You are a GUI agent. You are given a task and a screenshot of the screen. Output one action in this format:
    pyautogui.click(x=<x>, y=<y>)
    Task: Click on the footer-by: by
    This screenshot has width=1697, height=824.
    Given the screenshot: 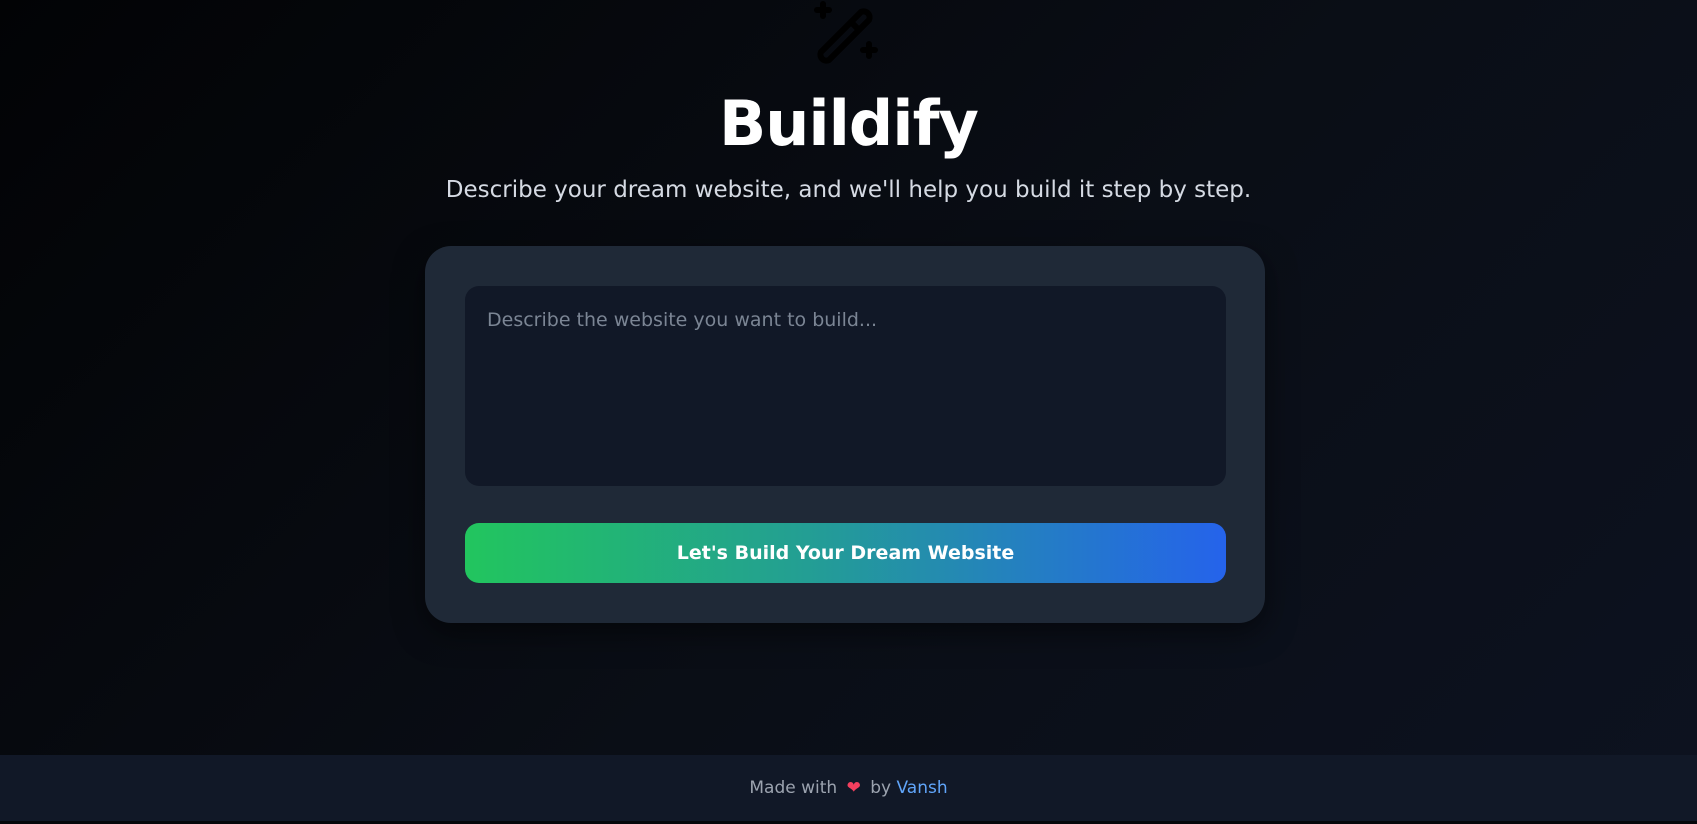 What is the action you would take?
    pyautogui.click(x=881, y=788)
    